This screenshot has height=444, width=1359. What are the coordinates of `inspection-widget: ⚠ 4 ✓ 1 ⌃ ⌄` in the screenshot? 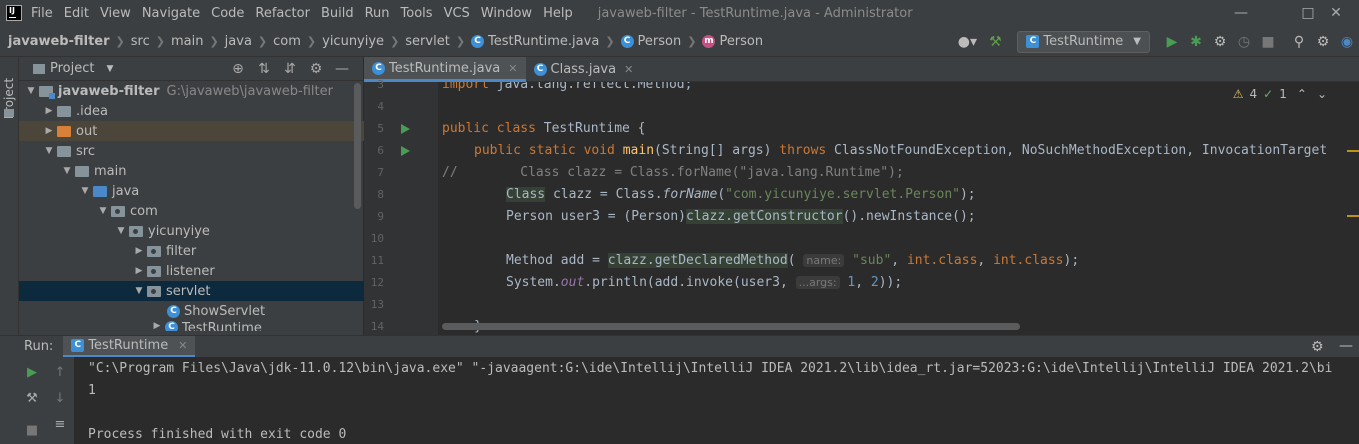 It's located at (1283, 94).